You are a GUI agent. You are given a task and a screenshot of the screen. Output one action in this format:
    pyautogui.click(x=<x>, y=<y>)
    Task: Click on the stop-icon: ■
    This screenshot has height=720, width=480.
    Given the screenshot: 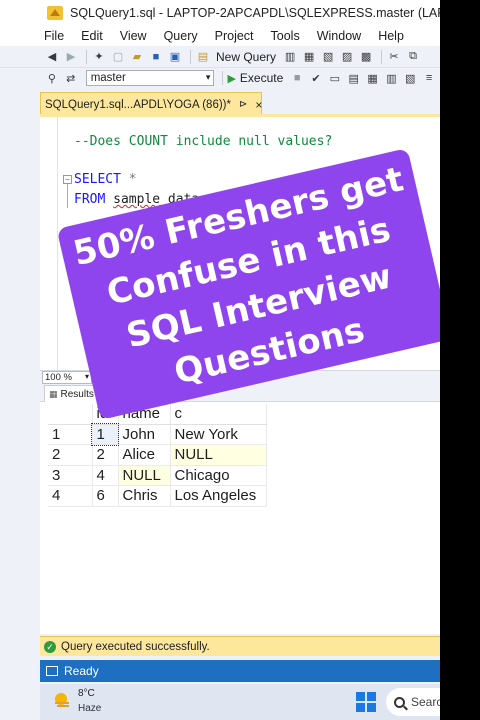 What is the action you would take?
    pyautogui.click(x=297, y=78)
    